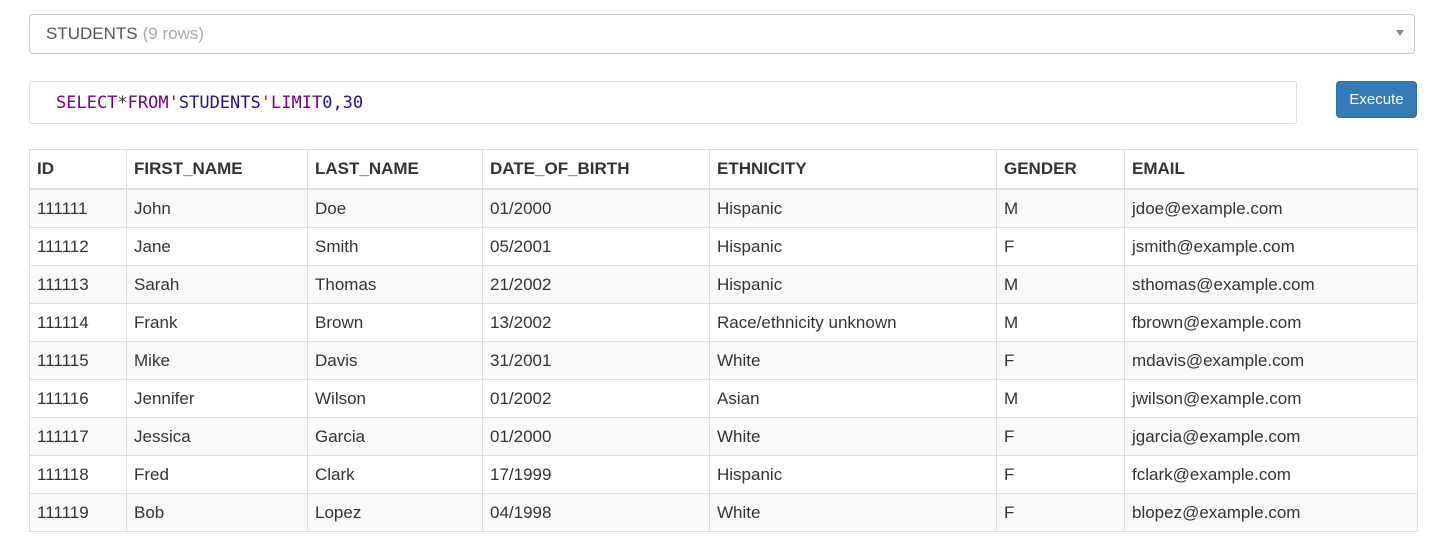  I want to click on cell-email: fbrown@example.com, so click(1271, 322).